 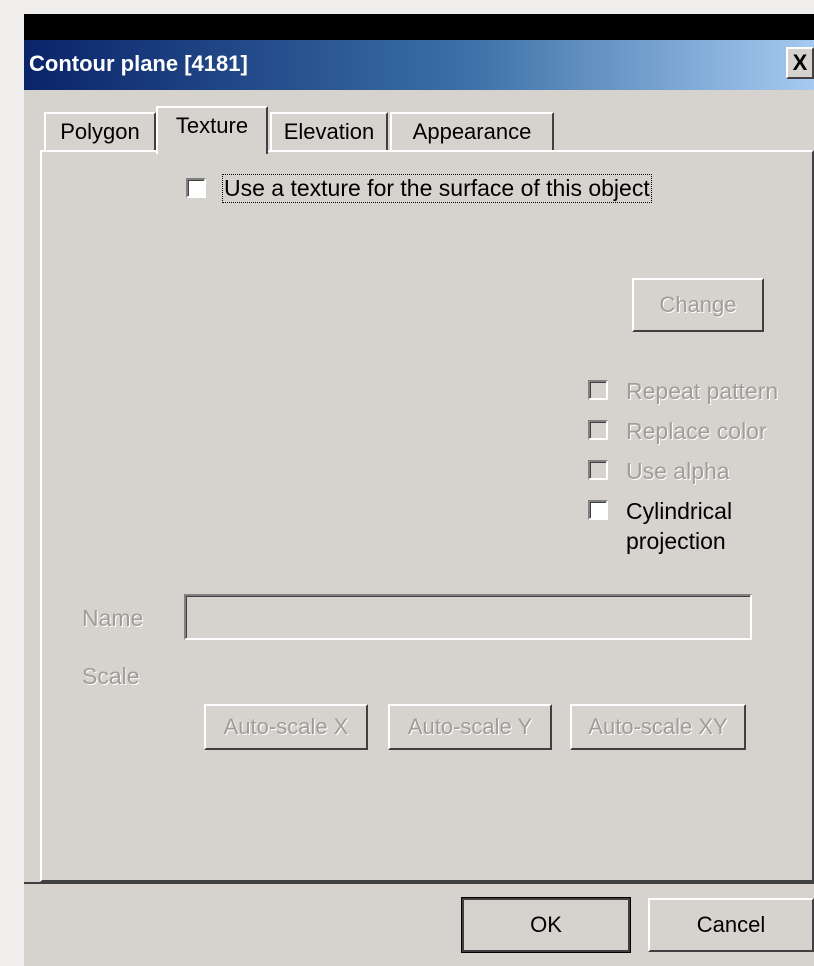 What do you see at coordinates (598, 510) in the screenshot?
I see `cylindrical-projection-checkbox` at bounding box center [598, 510].